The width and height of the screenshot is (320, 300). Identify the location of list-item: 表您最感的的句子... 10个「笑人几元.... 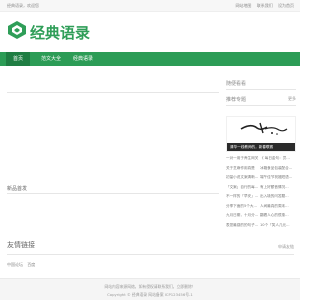
(261, 228).